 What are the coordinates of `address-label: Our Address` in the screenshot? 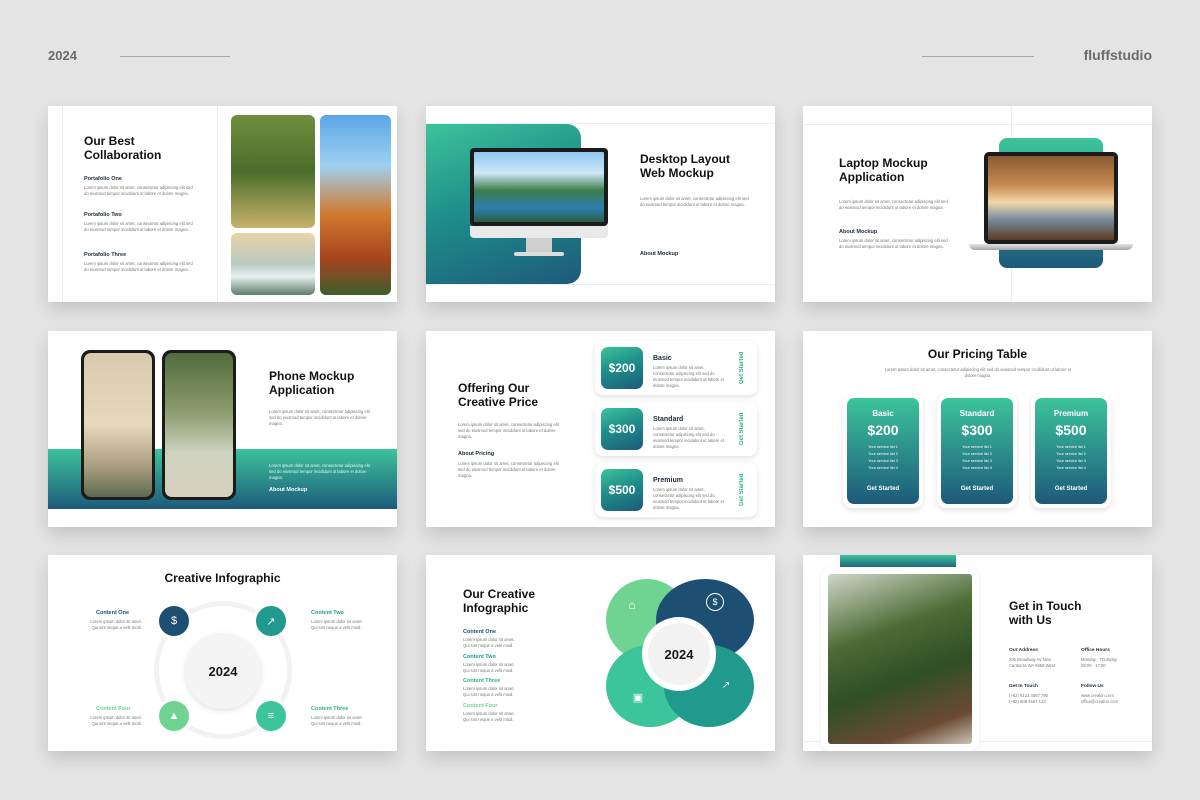 It's located at (1023, 650).